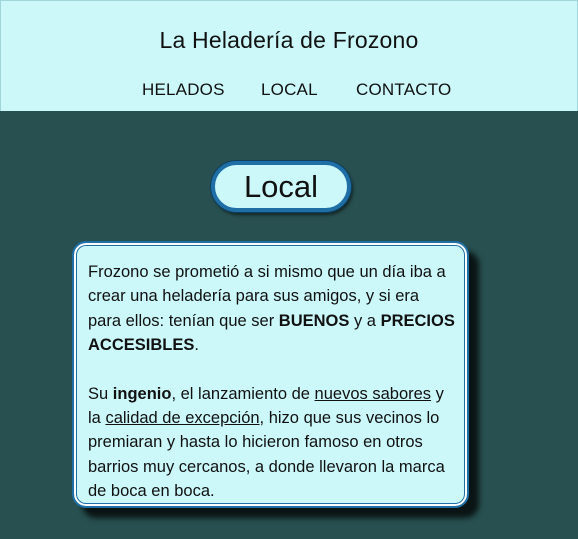 This screenshot has height=539, width=578. I want to click on intro-text: ., so click(196, 345).